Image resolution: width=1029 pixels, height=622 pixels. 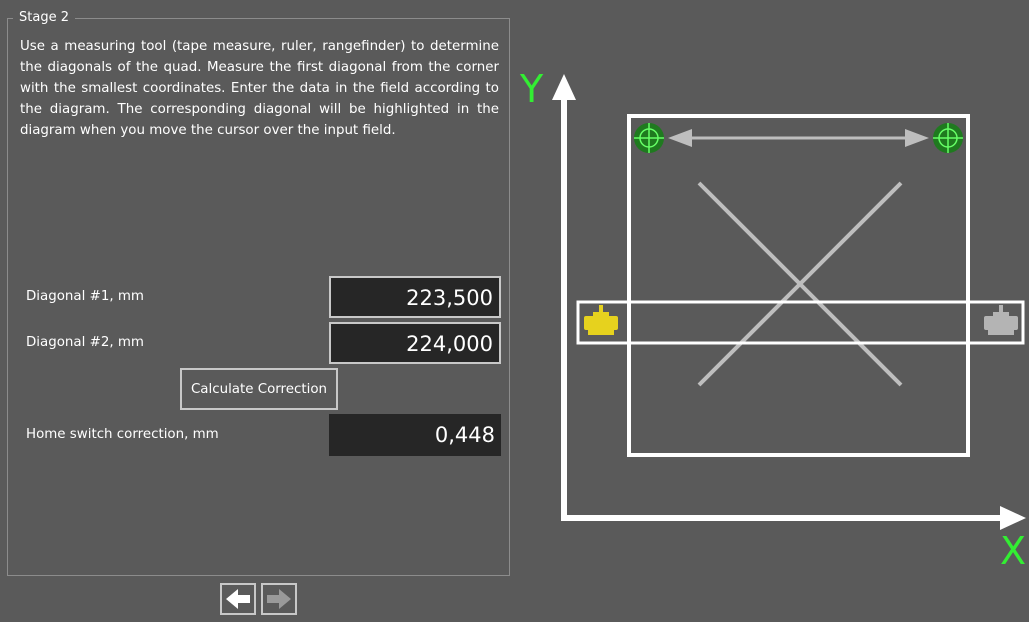 What do you see at coordinates (532, 89) in the screenshot?
I see `y-axis-label: Y` at bounding box center [532, 89].